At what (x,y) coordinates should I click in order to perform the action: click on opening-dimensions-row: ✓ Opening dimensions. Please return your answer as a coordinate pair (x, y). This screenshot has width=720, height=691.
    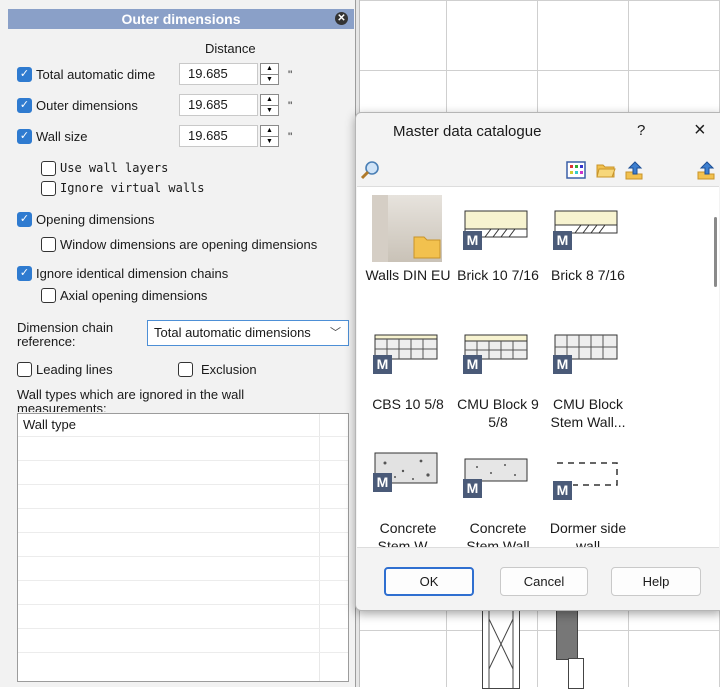
    Looking at the image, I should click on (86, 219).